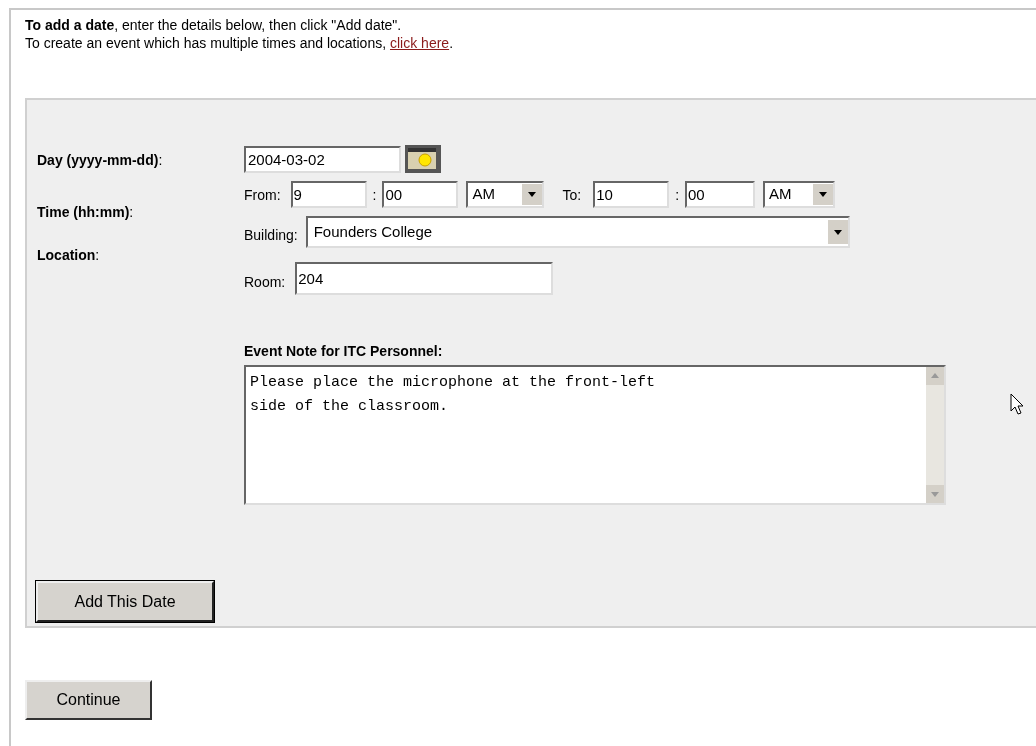 This screenshot has width=1036, height=746. I want to click on time-label: Time (hh:mm):, so click(86, 212).